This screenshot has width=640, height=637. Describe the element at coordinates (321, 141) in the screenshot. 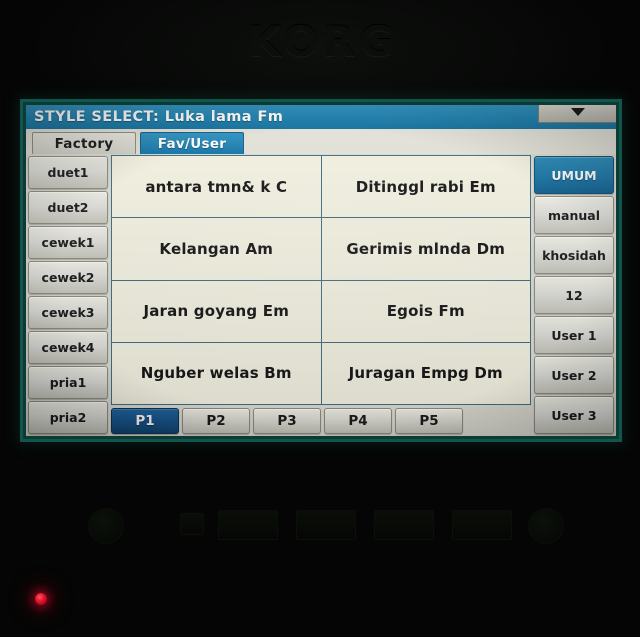

I see `source-tab-row: Factory Fav/User` at that location.